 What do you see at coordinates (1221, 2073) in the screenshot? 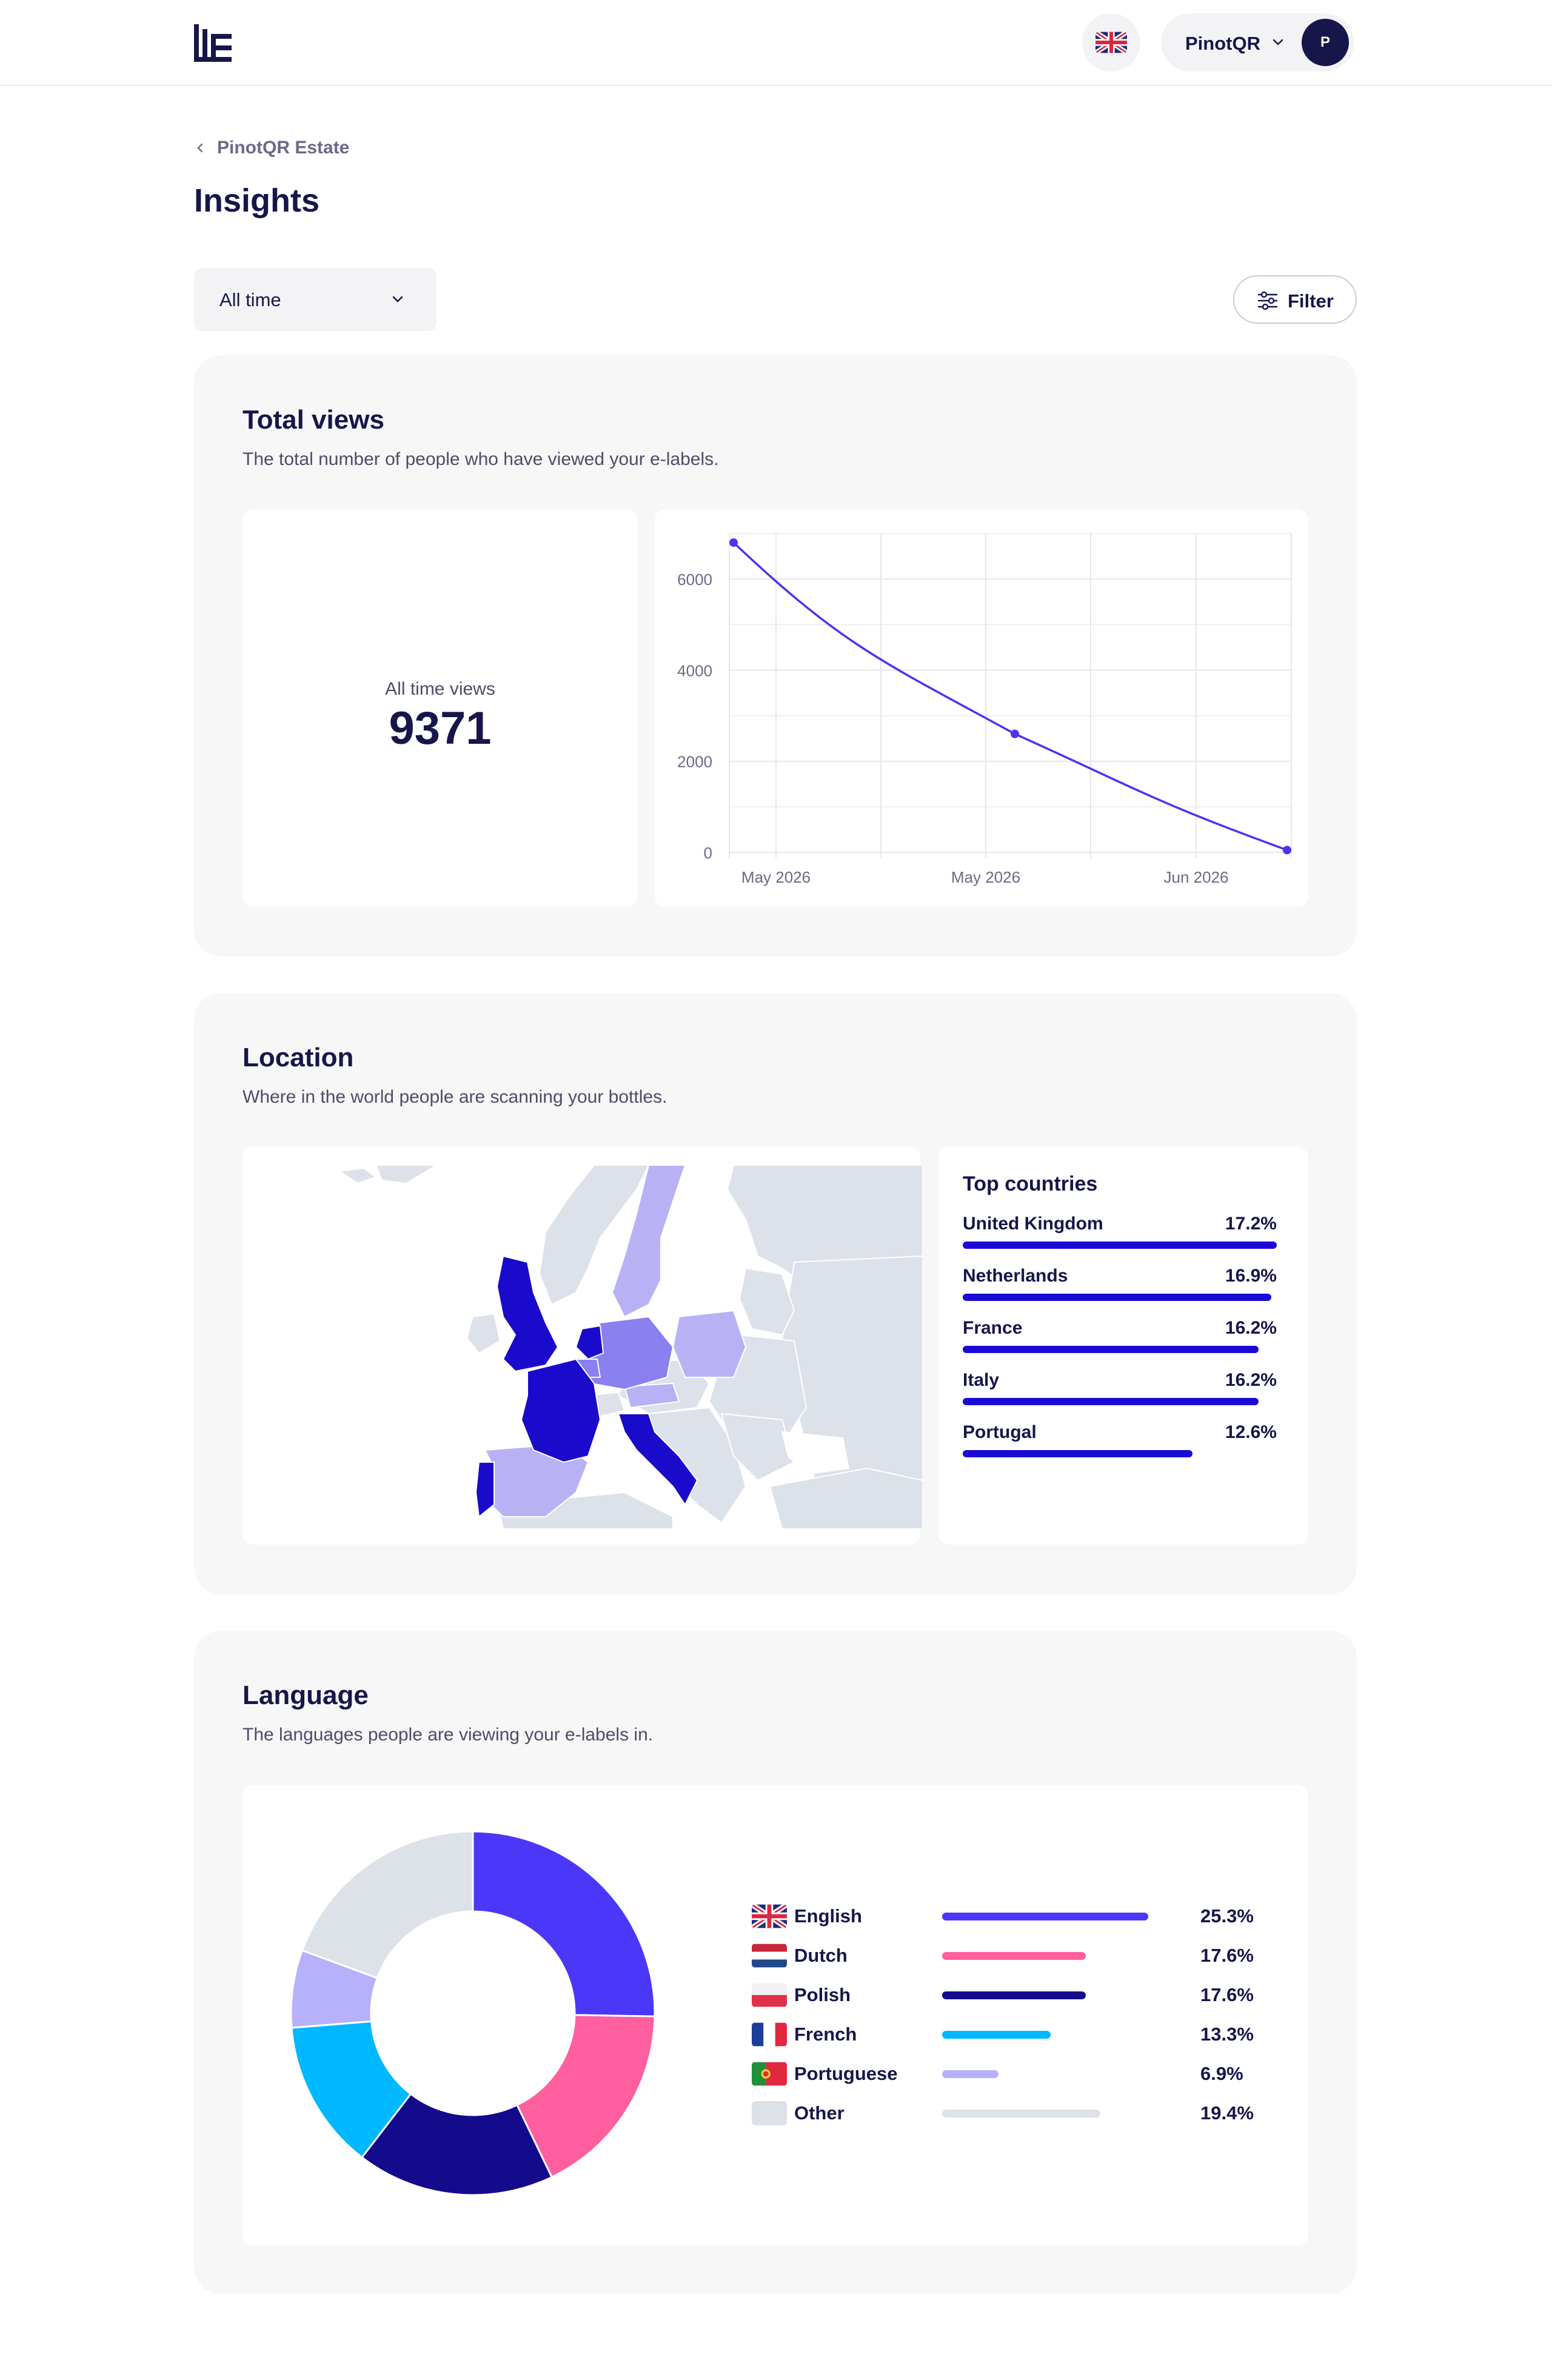
I see `language-percent: 6.9%` at bounding box center [1221, 2073].